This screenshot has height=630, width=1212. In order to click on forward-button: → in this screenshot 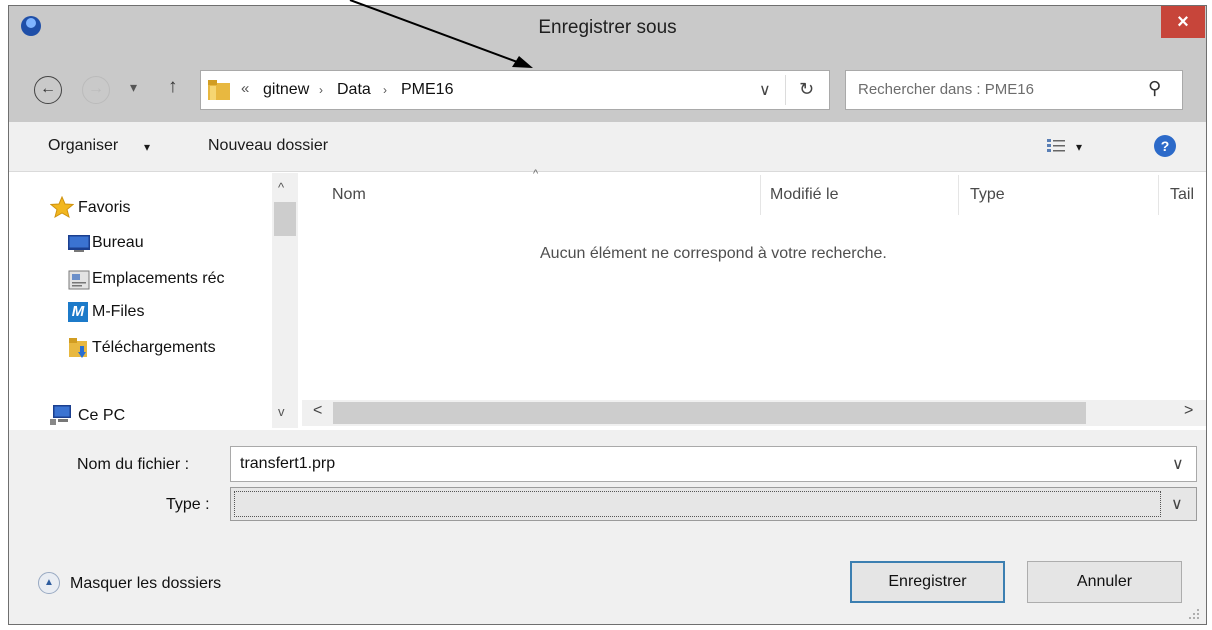, I will do `click(96, 90)`.